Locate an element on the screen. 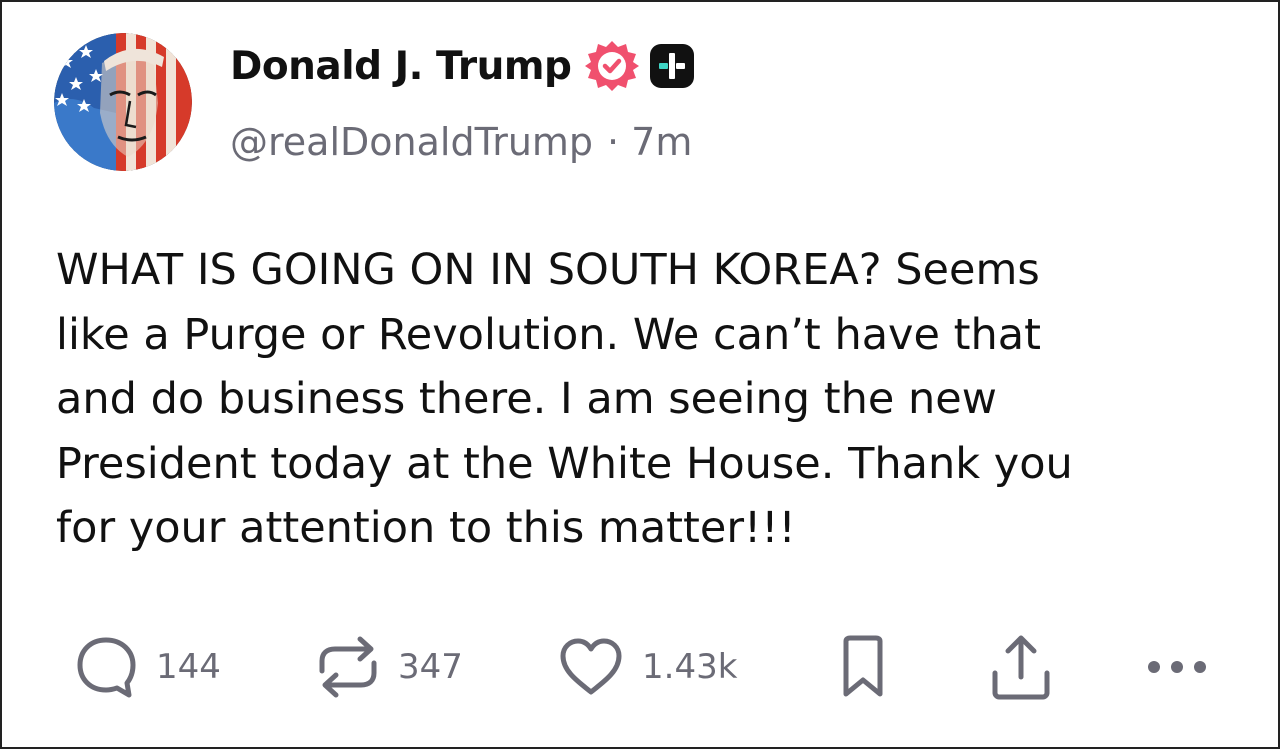 The height and width of the screenshot is (749, 1280). reply-count: 144 is located at coordinates (188, 667).